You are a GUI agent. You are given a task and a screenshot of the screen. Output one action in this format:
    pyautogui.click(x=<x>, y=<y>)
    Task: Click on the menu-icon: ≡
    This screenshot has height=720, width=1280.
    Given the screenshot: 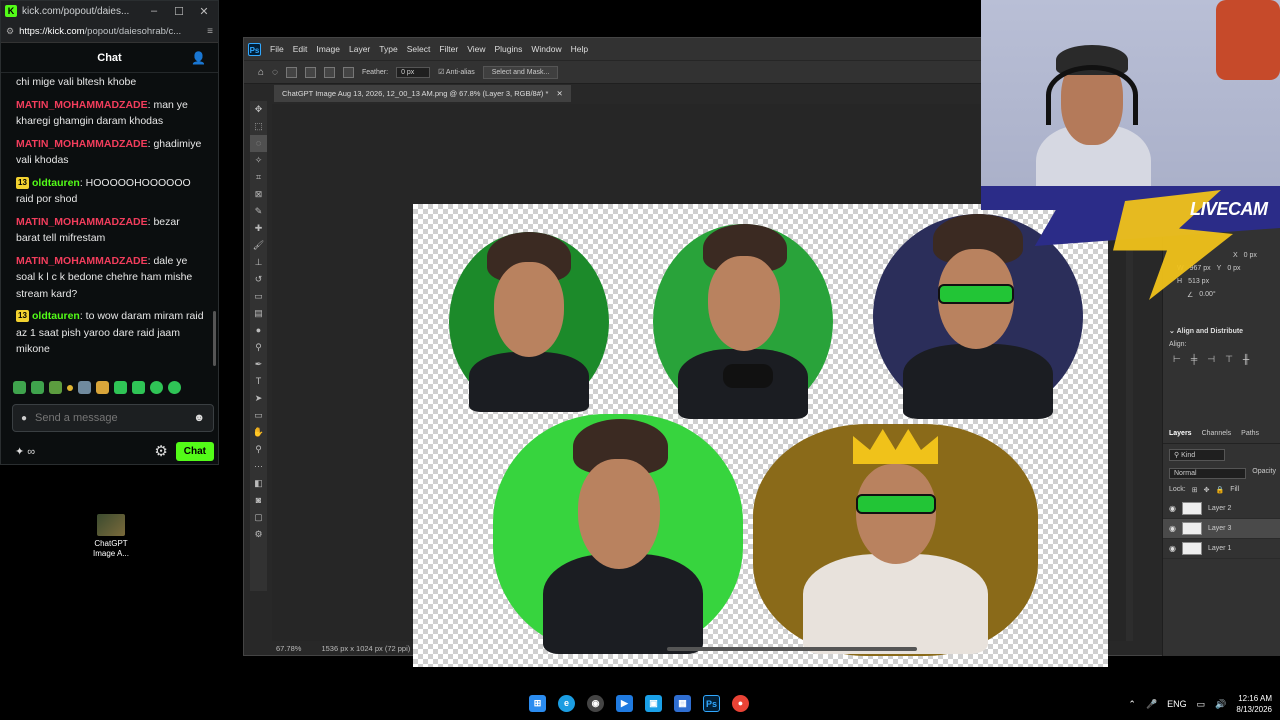 What is the action you would take?
    pyautogui.click(x=210, y=31)
    